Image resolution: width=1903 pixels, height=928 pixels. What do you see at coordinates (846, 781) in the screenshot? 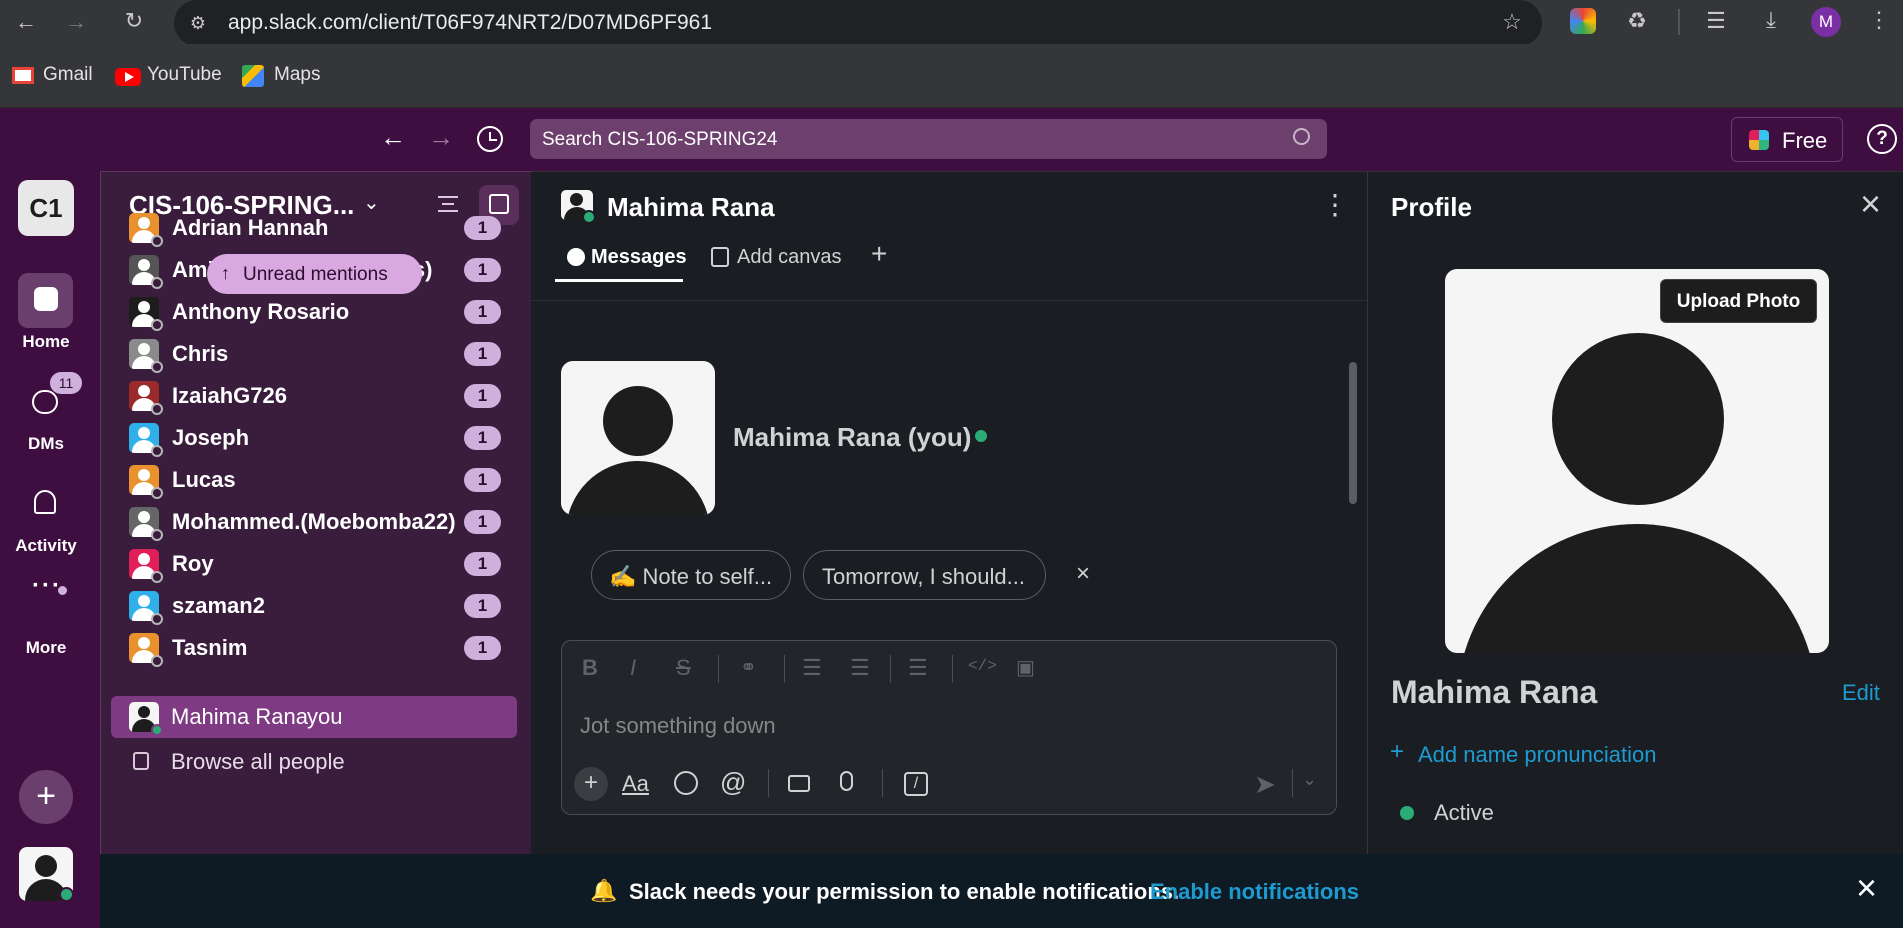
I see `microphone-icon` at bounding box center [846, 781].